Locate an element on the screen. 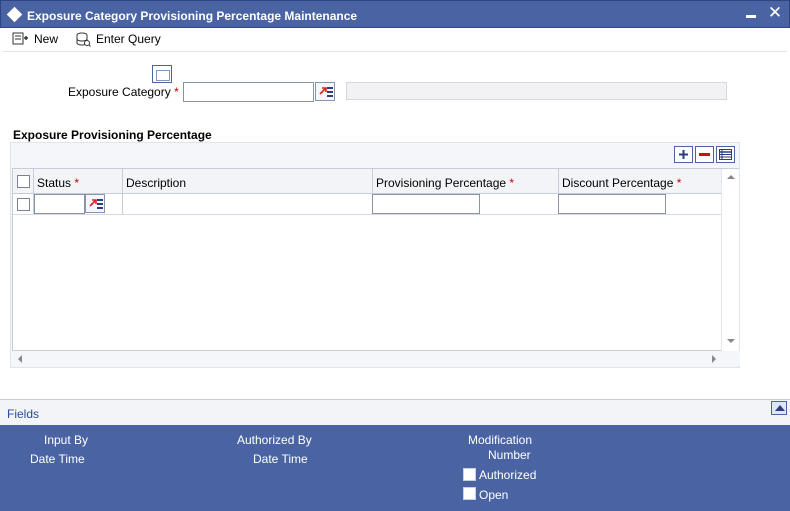  scroll-left-icon is located at coordinates (20, 359).